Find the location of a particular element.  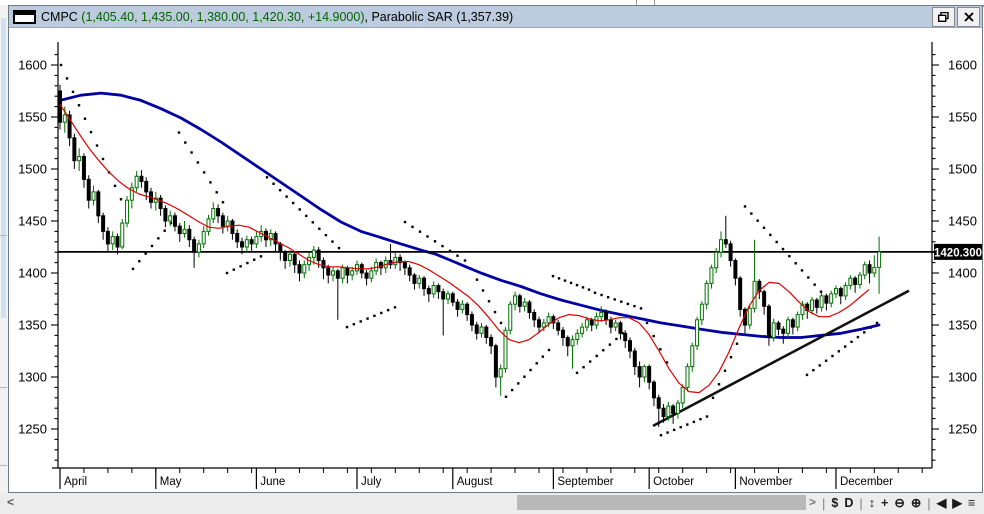

scrollbar-thumb is located at coordinates (661, 502).